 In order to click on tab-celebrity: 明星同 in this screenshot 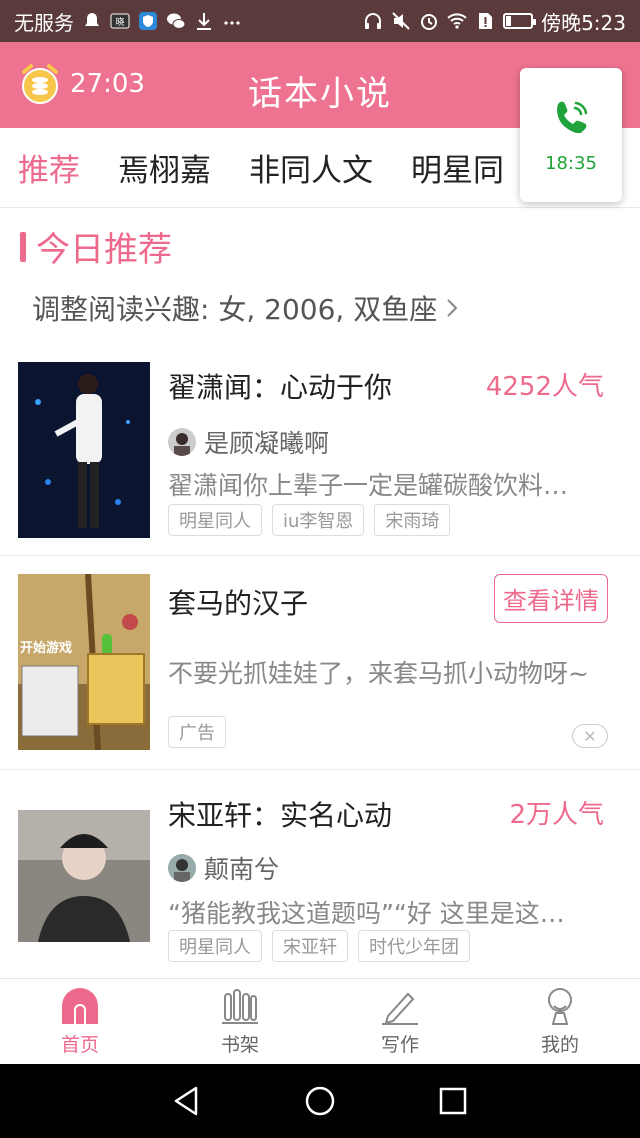, I will do `click(457, 167)`.